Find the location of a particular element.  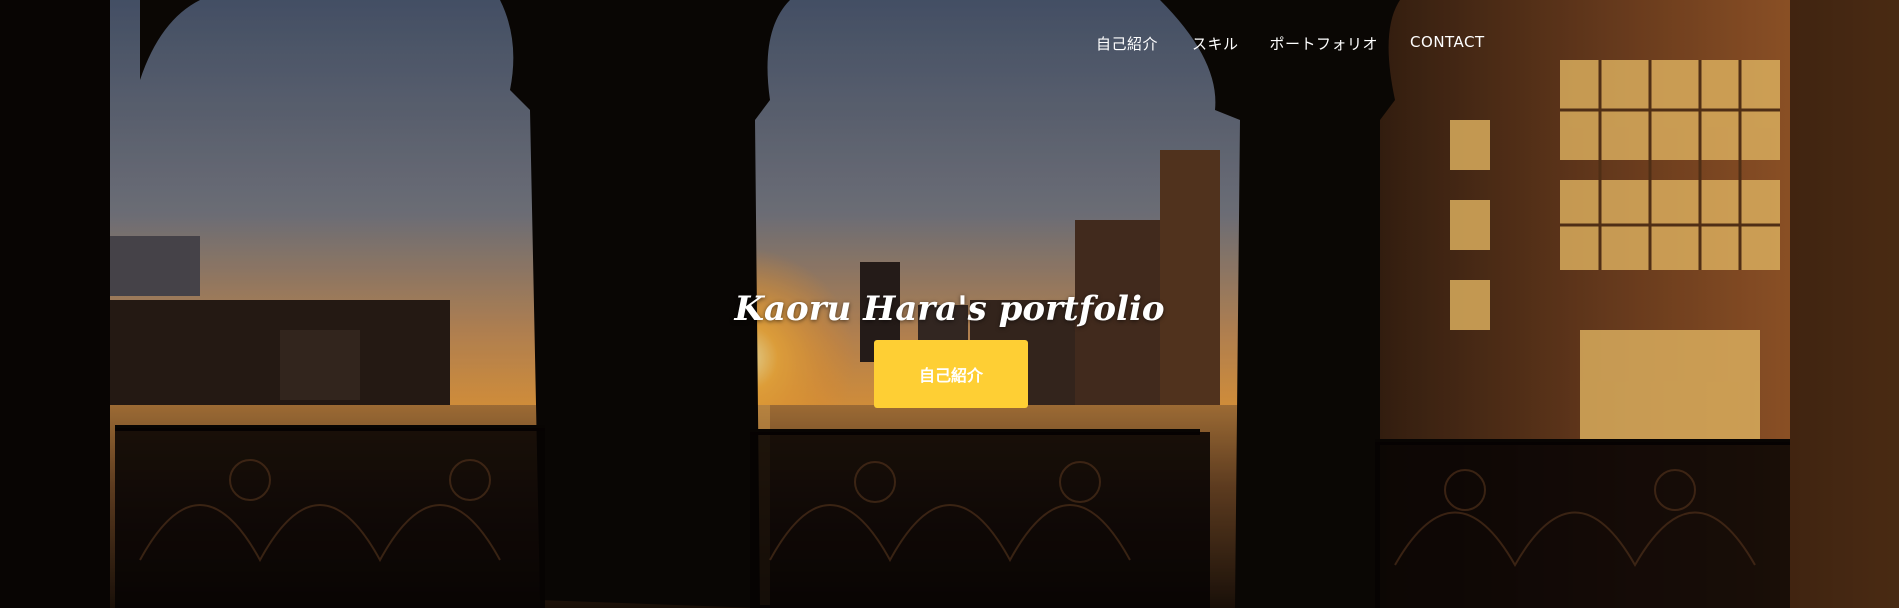

about-button: 自己紹介 is located at coordinates (951, 374).